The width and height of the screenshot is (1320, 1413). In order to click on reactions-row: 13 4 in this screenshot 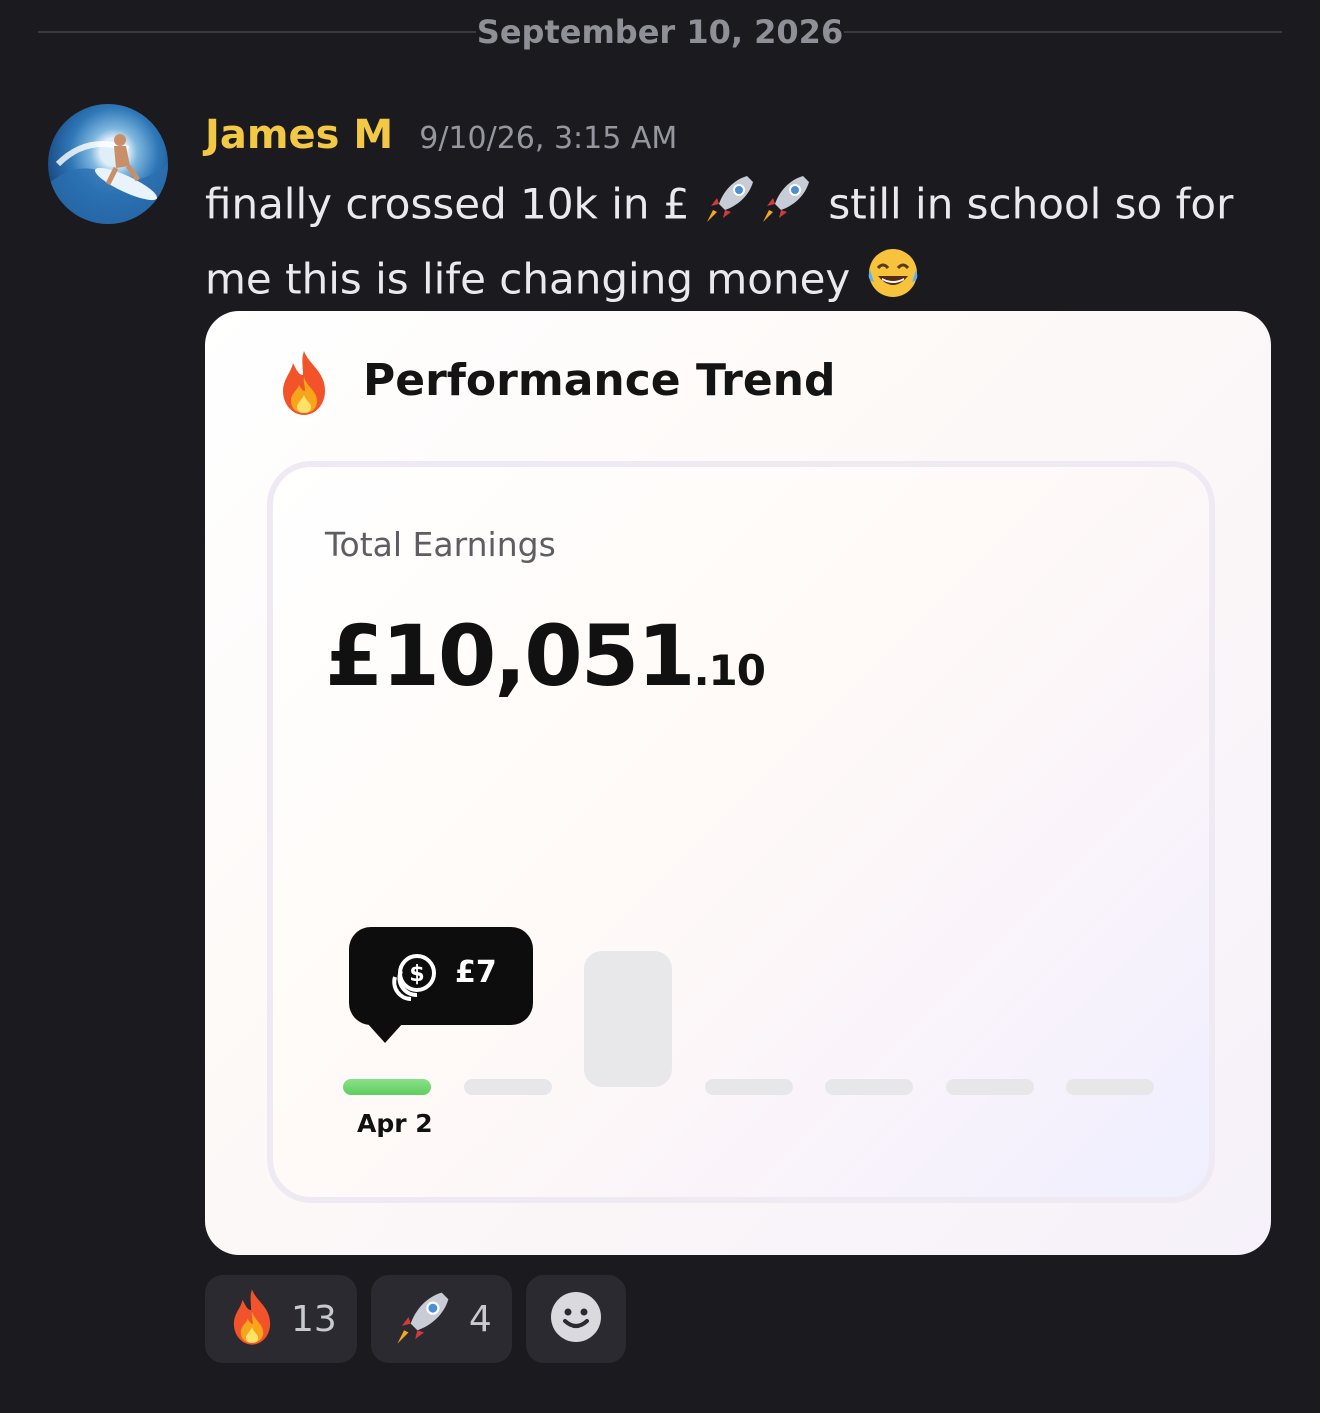, I will do `click(415, 1319)`.